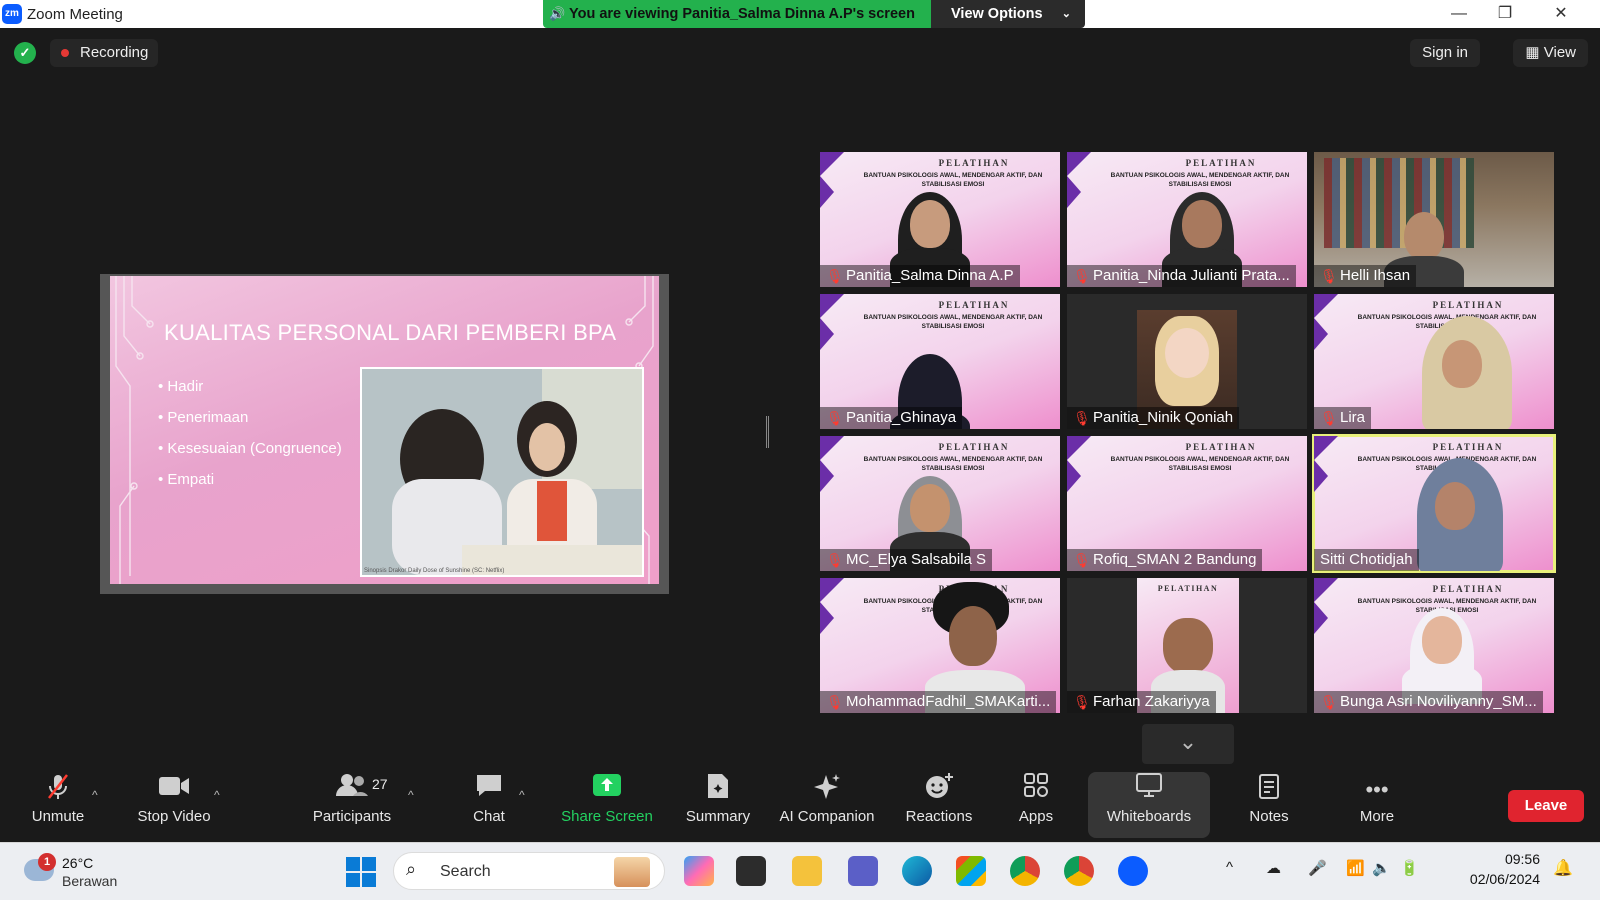 Image resolution: width=1600 pixels, height=900 pixels. Describe the element at coordinates (249, 448) in the screenshot. I see `slide-bullet: Kesesuaian (Congruence)` at that location.